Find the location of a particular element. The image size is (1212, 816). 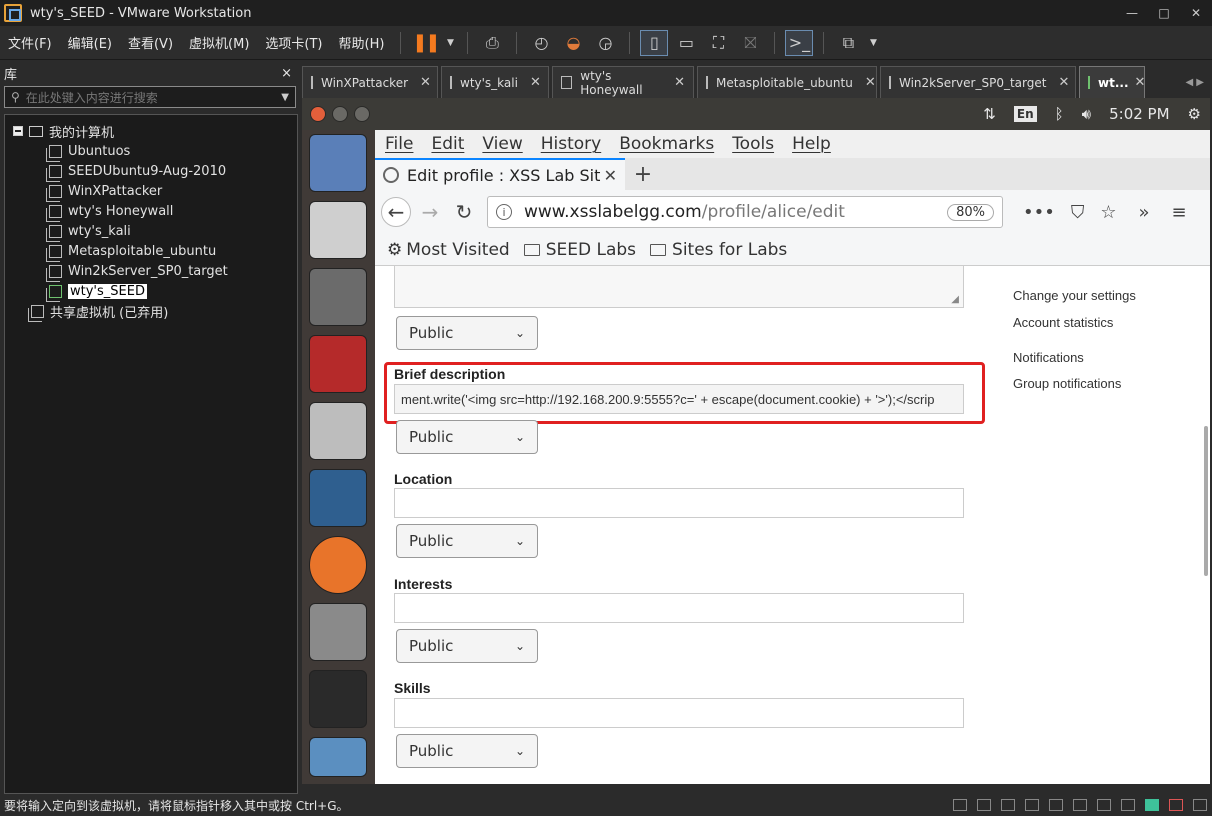

wireshark-icon is located at coordinates (338, 498).